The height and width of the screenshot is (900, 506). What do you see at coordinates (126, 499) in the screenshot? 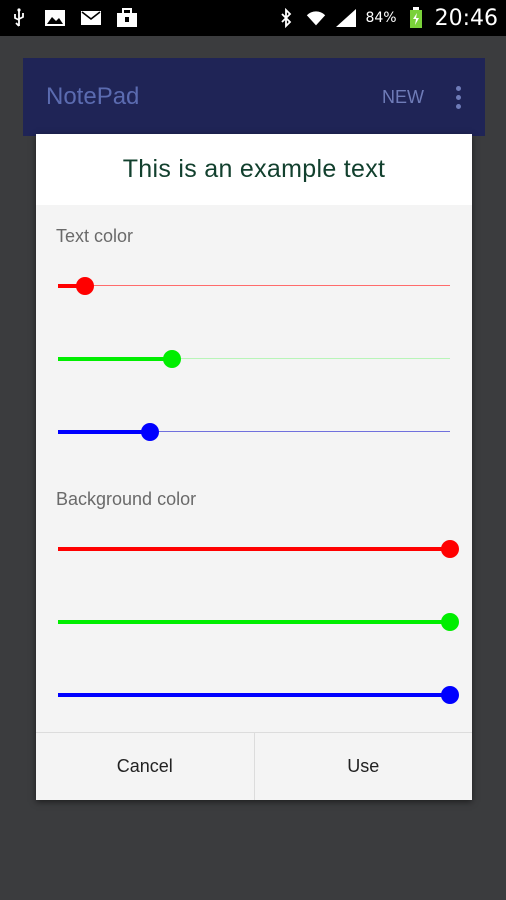
I see `background-color-label: Background color` at bounding box center [126, 499].